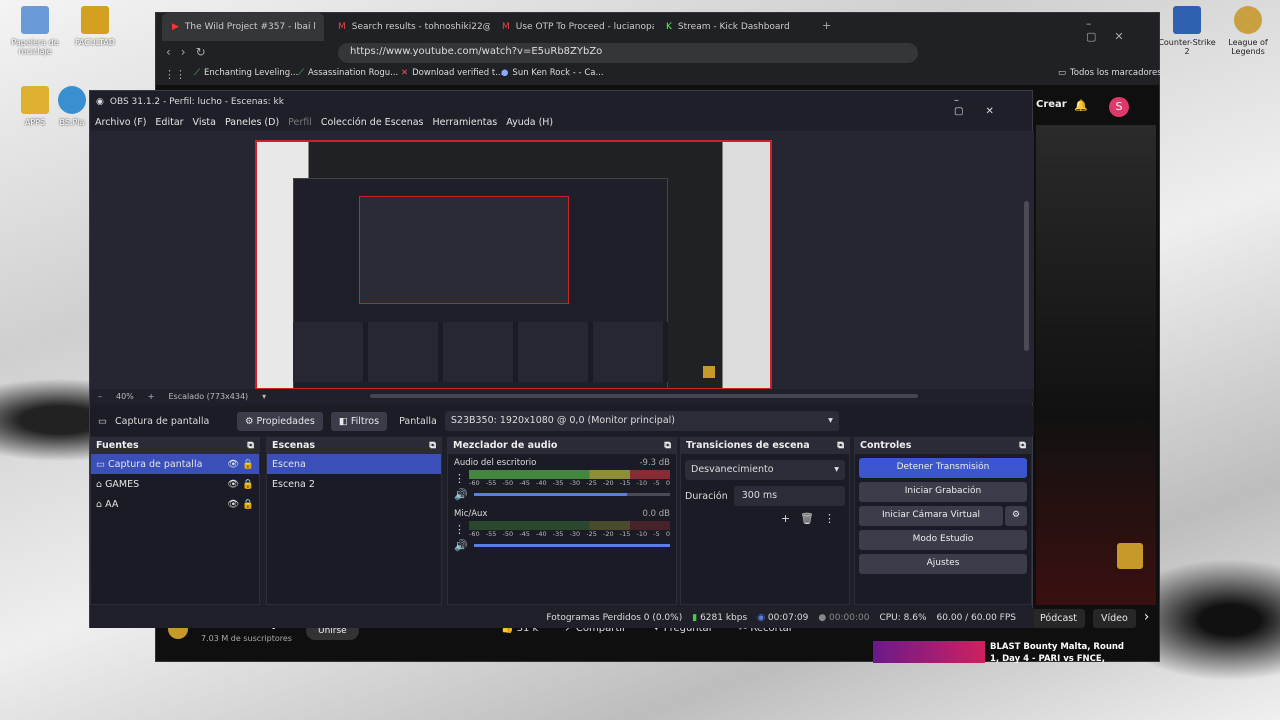 Image resolution: width=1280 pixels, height=720 pixels. Describe the element at coordinates (169, 122) in the screenshot. I see `menu-editar: Editar` at that location.